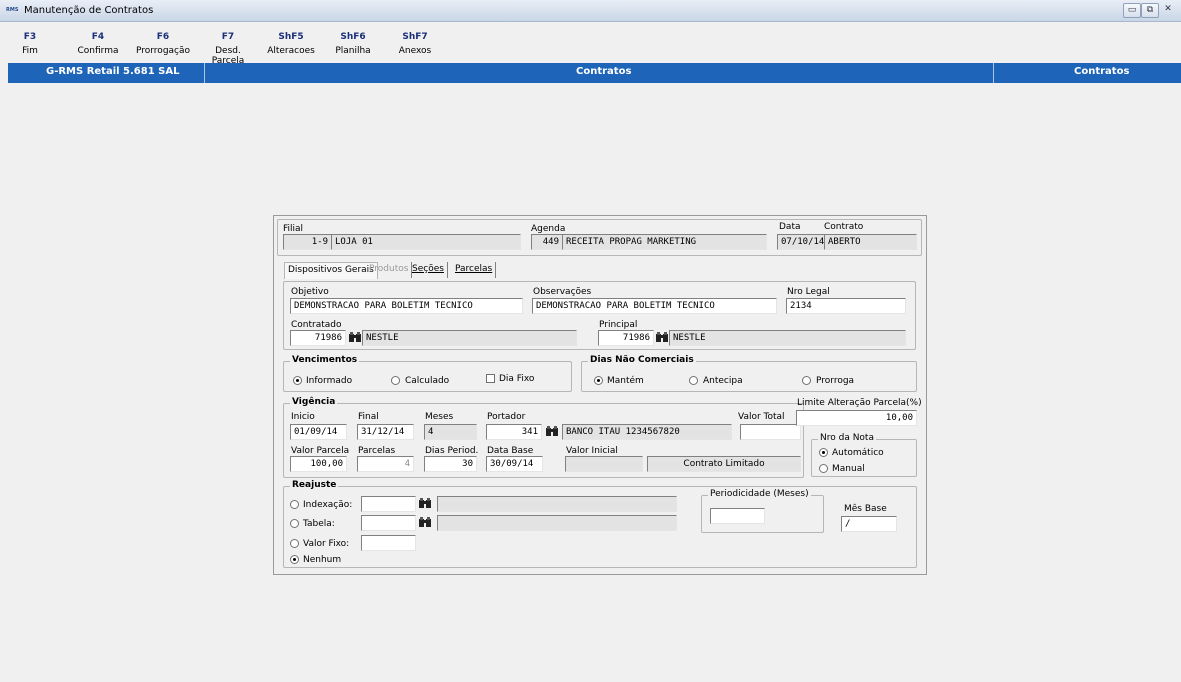 This screenshot has width=1181, height=682. I want to click on valor-total-field, so click(770, 432).